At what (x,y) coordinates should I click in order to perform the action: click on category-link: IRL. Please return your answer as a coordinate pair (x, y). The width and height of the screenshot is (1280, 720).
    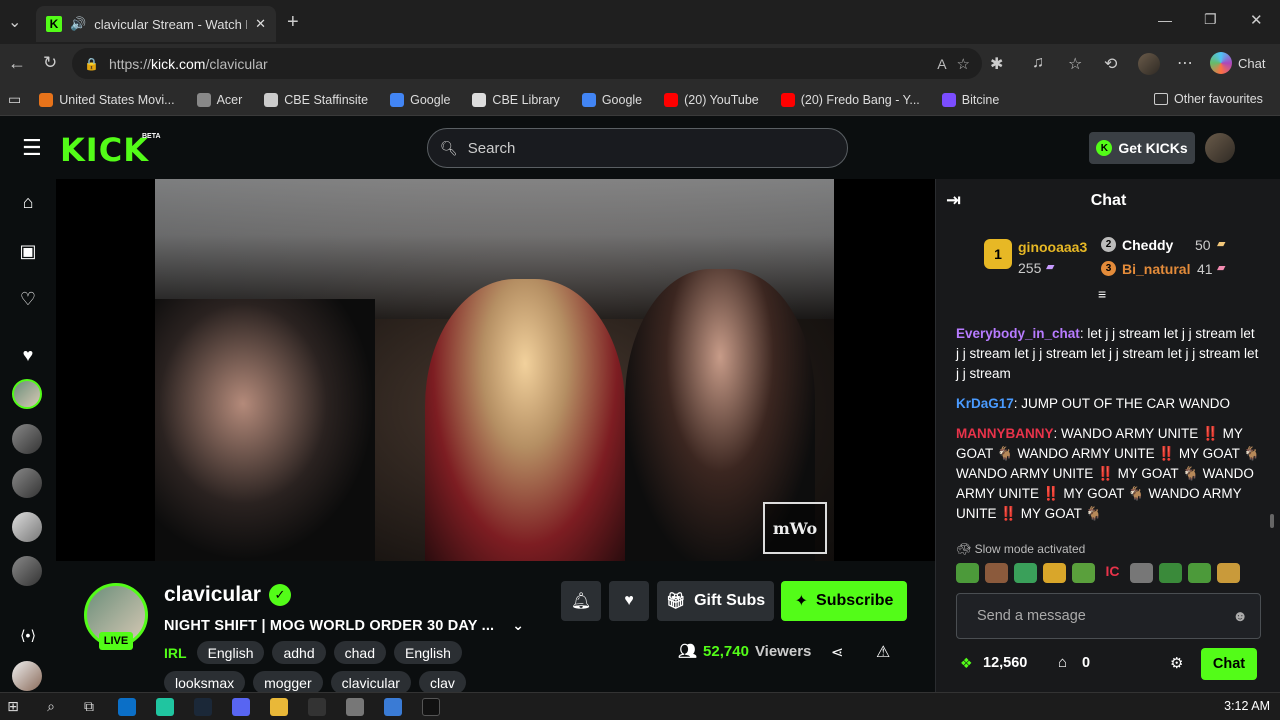
    Looking at the image, I should click on (175, 653).